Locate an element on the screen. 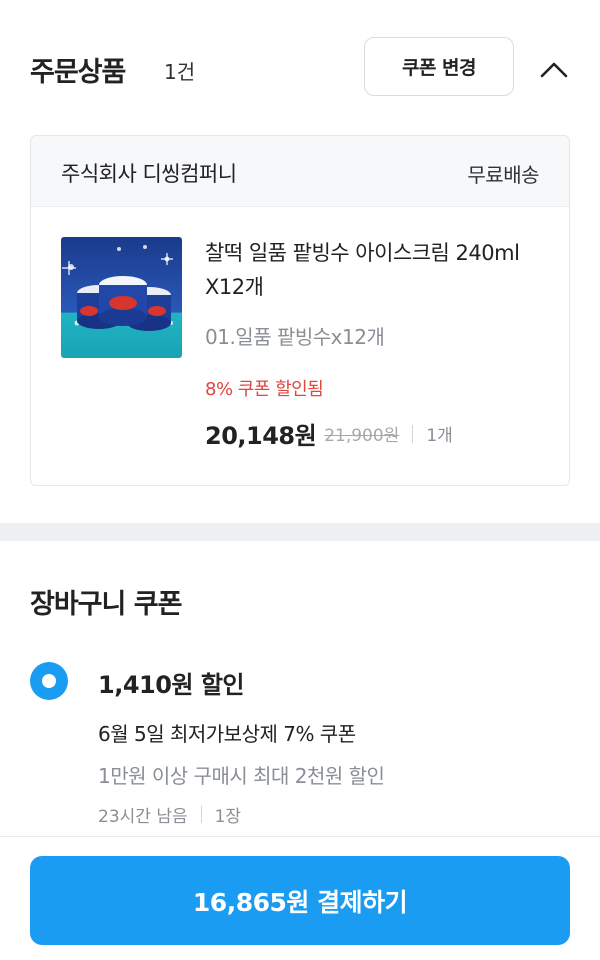 Image resolution: width=600 pixels, height=960 pixels. radio-dot-icon is located at coordinates (49, 681).